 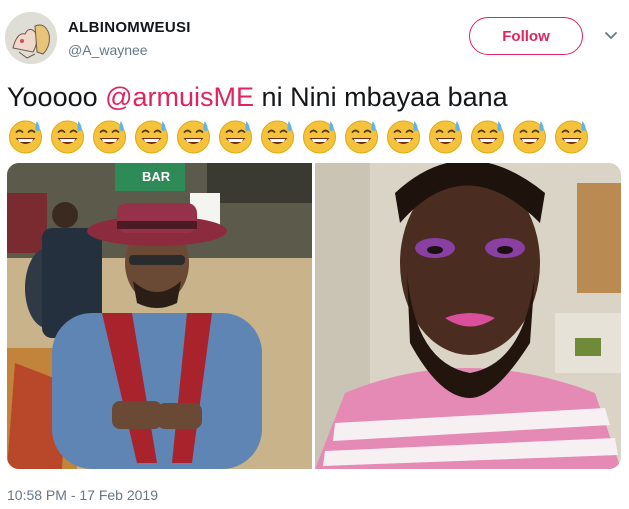 What do you see at coordinates (129, 27) in the screenshot?
I see `display-name: ALBINOMWEUSI` at bounding box center [129, 27].